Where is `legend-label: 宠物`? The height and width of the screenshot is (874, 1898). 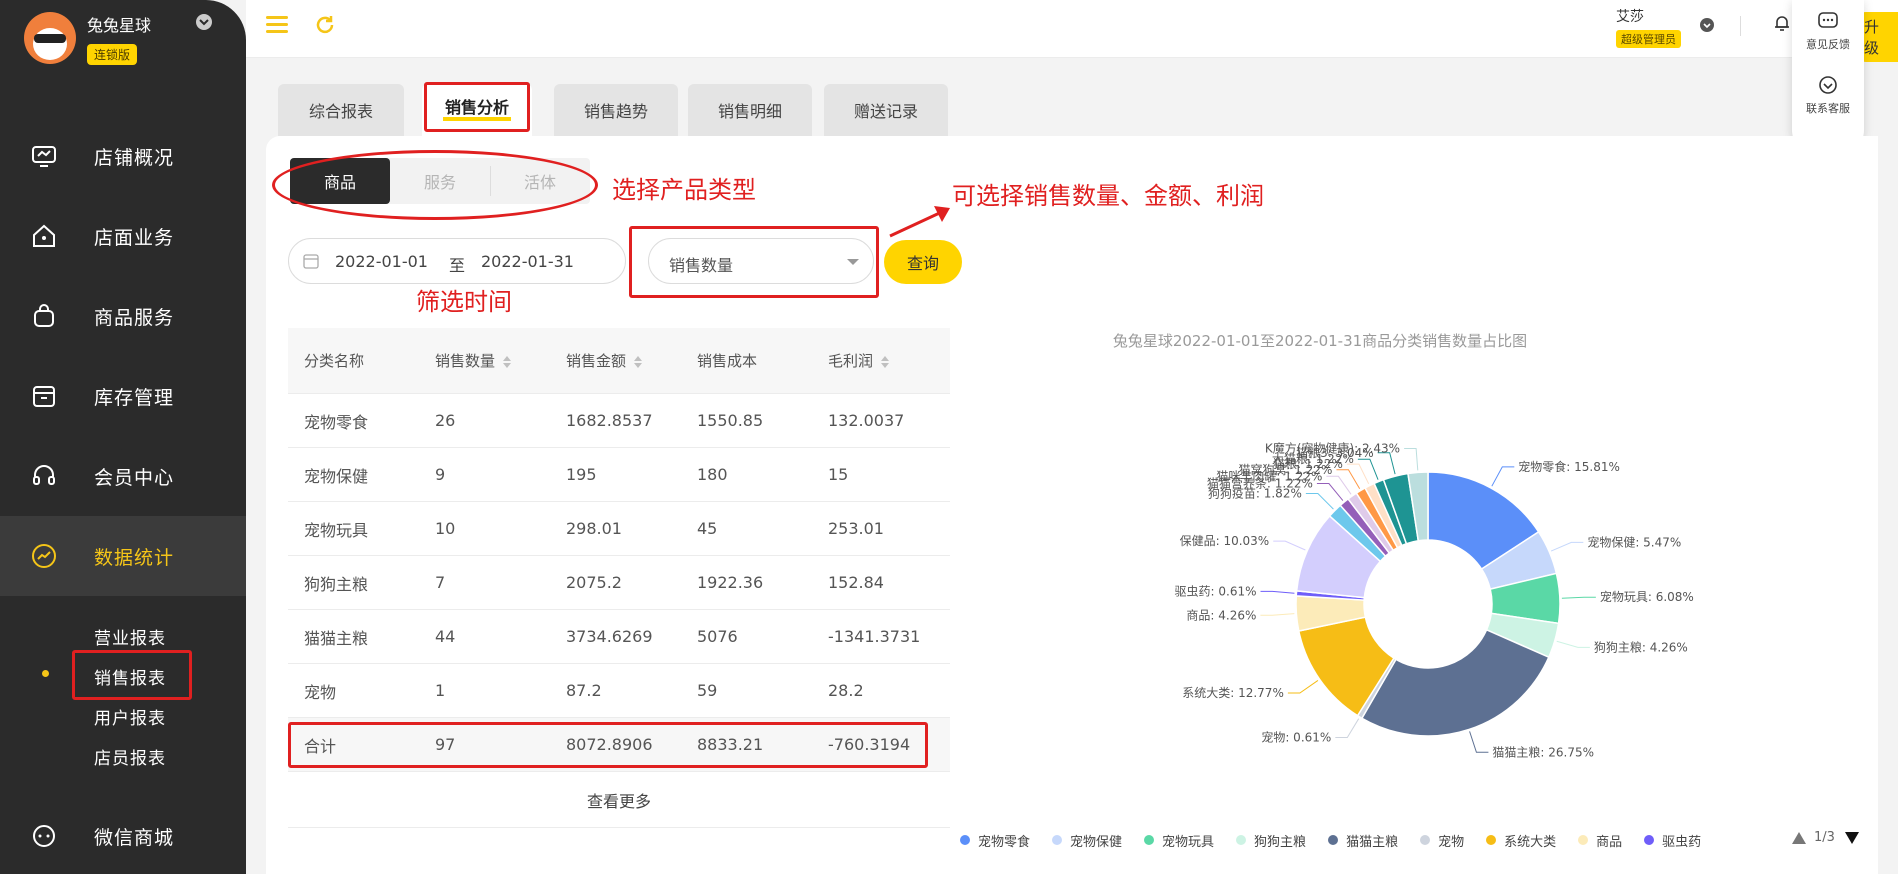
legend-label: 宠物 is located at coordinates (1451, 842).